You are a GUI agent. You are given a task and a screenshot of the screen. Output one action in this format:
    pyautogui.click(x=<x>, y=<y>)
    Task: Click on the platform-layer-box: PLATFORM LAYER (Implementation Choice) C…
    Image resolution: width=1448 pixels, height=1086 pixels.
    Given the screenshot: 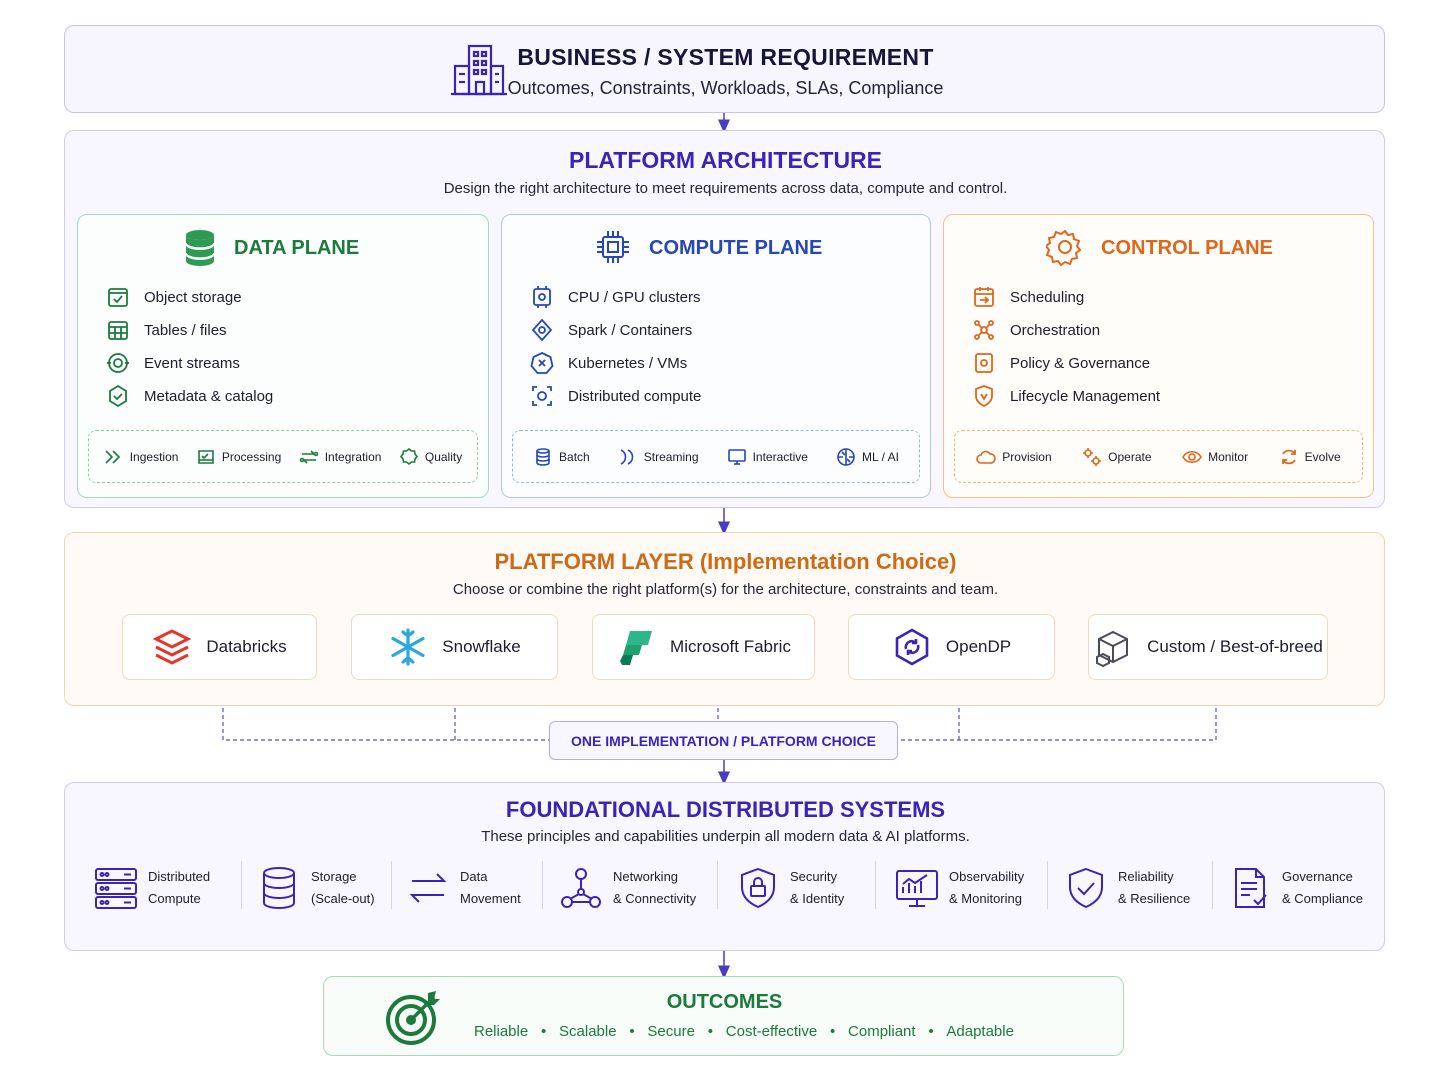 What is the action you would take?
    pyautogui.click(x=724, y=619)
    